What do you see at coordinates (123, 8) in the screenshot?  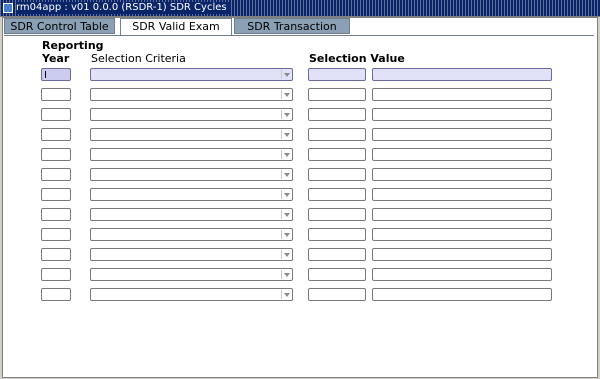 I see `window-title: rm04app : v01 0.0.0 (RSDR-1) SDR Cycles` at bounding box center [123, 8].